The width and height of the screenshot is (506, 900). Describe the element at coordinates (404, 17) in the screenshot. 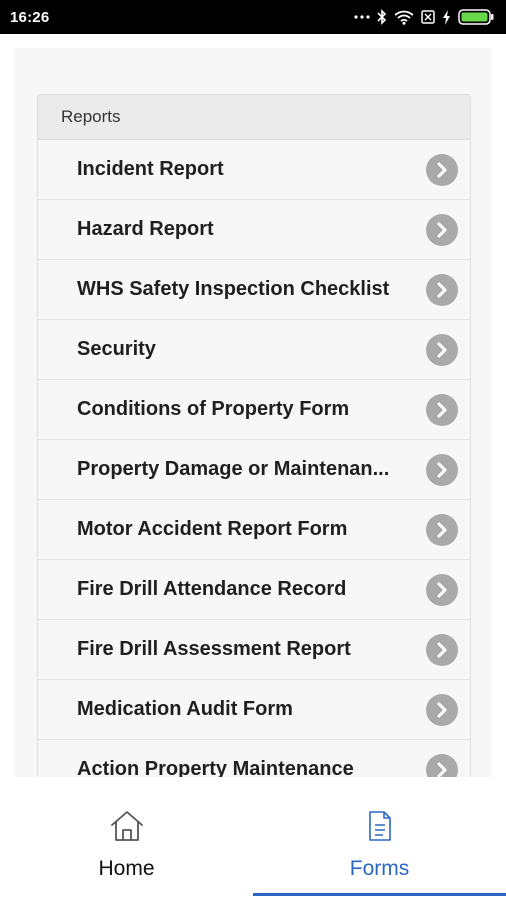

I see `wifi-icon` at that location.